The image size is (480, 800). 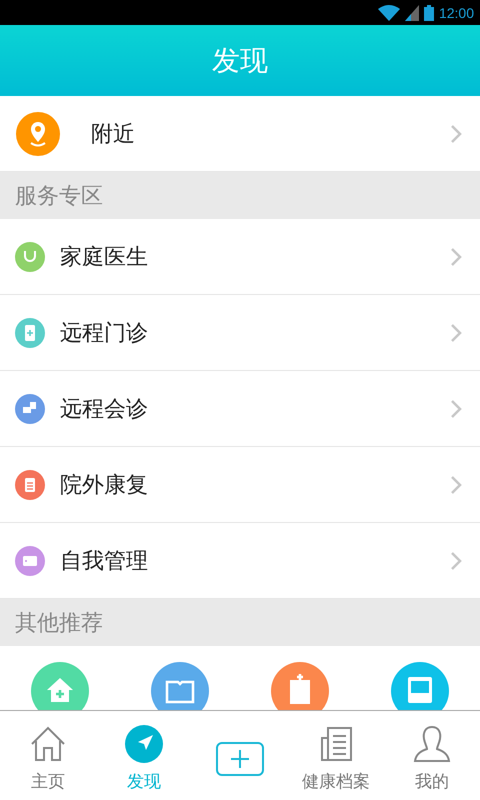 What do you see at coordinates (240, 60) in the screenshot?
I see `page-title: 发现` at bounding box center [240, 60].